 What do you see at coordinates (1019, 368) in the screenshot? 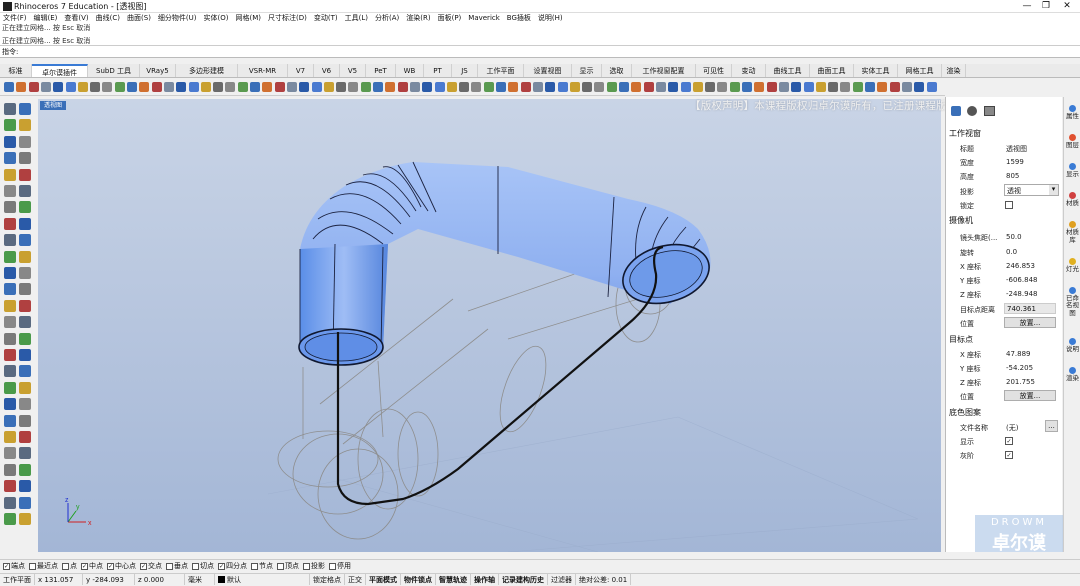
I see `target-y-value: -54.205` at bounding box center [1019, 368].